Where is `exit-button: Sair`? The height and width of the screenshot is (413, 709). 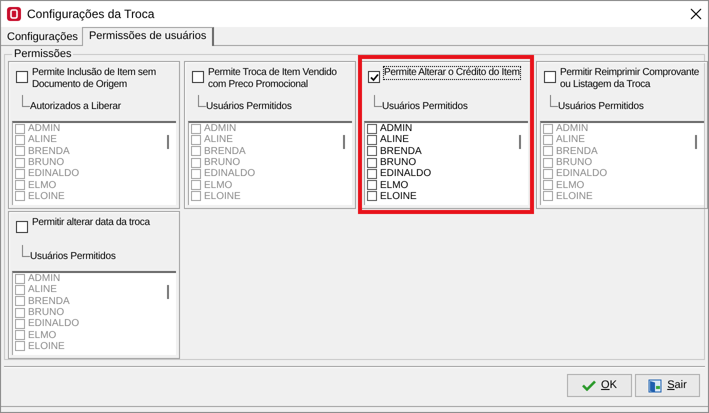 exit-button: Sair is located at coordinates (667, 385).